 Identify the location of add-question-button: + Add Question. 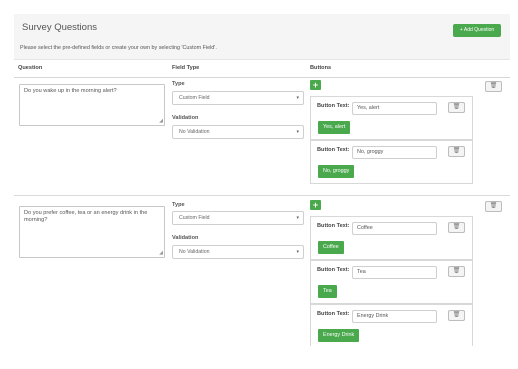
(477, 30).